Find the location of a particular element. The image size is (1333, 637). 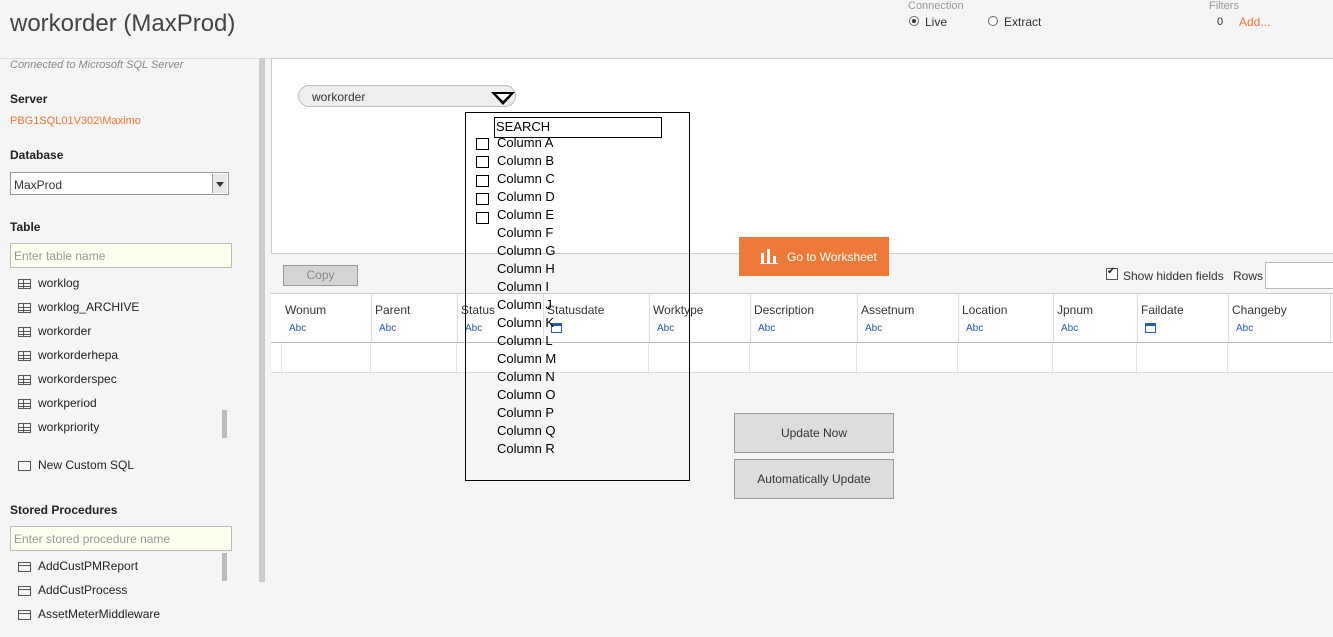

new-custom-sql: New Custom SQL is located at coordinates (76, 468).